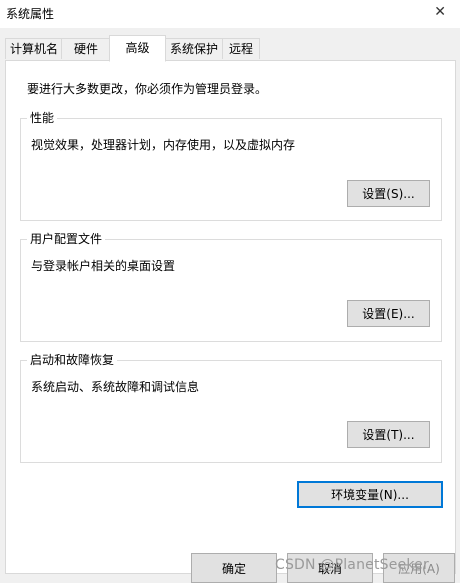  Describe the element at coordinates (194, 48) in the screenshot. I see `tab-system-protection: 系统保护` at that location.